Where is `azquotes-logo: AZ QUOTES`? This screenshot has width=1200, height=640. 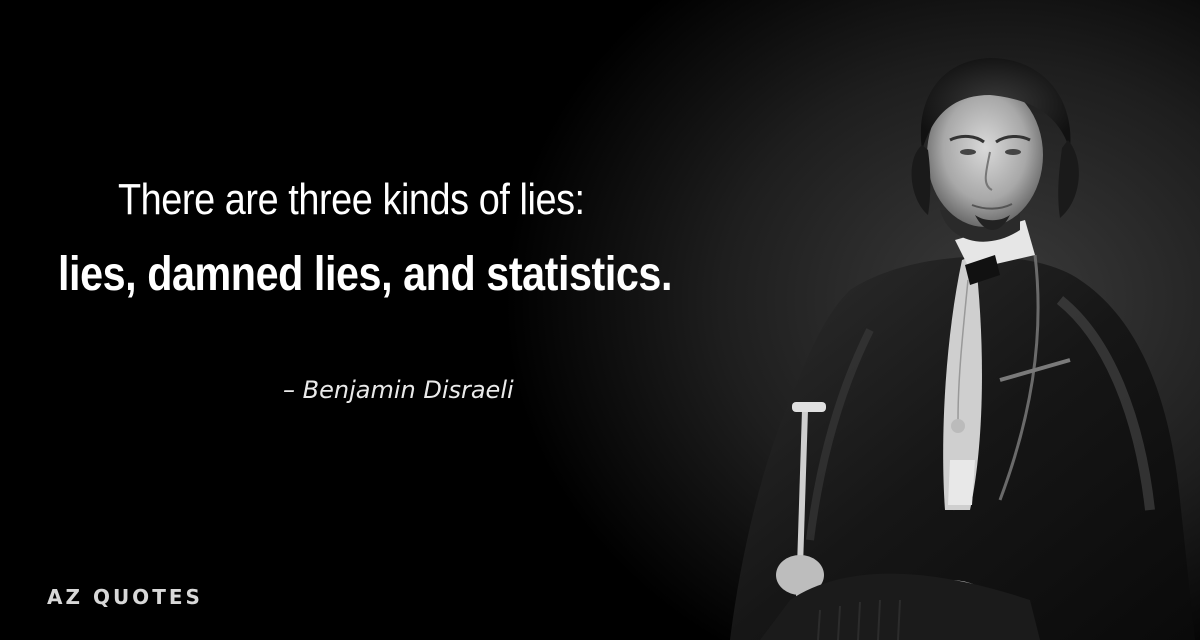
azquotes-logo: AZ QUOTES is located at coordinates (125, 597).